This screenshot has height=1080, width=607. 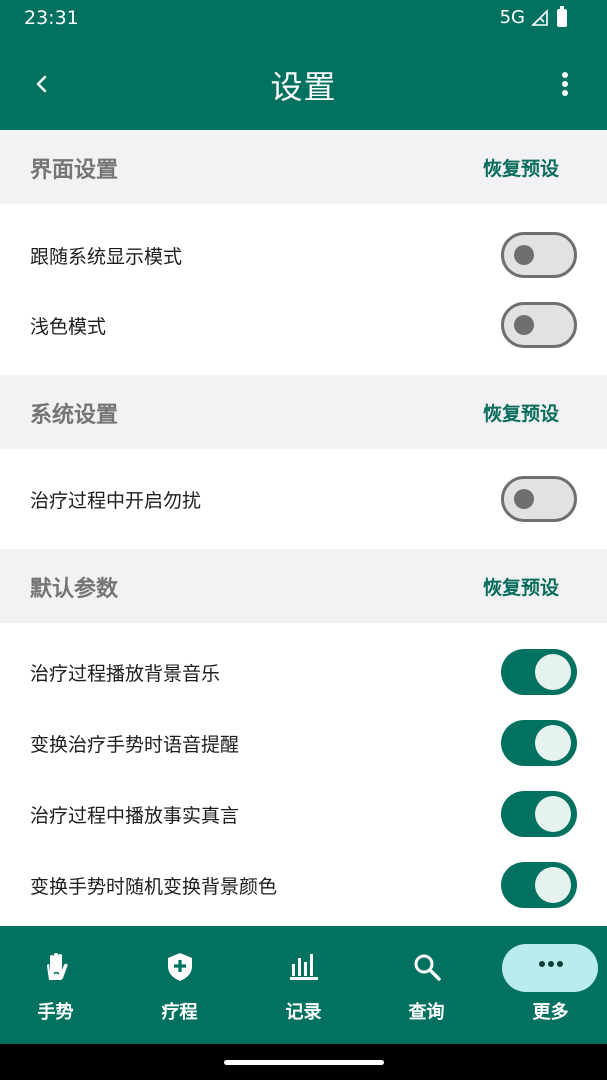 What do you see at coordinates (521, 412) in the screenshot?
I see `reset-system-button: 恢复预设` at bounding box center [521, 412].